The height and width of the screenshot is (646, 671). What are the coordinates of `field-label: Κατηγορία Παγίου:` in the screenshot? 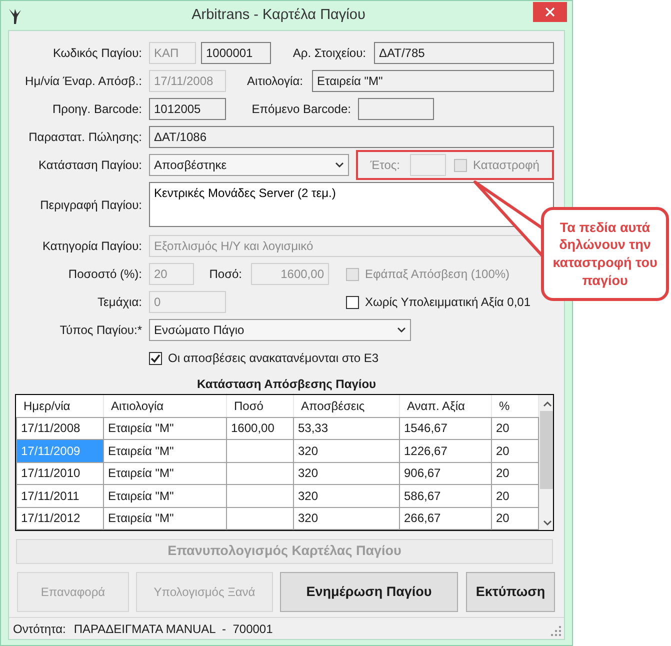 It's located at (92, 246).